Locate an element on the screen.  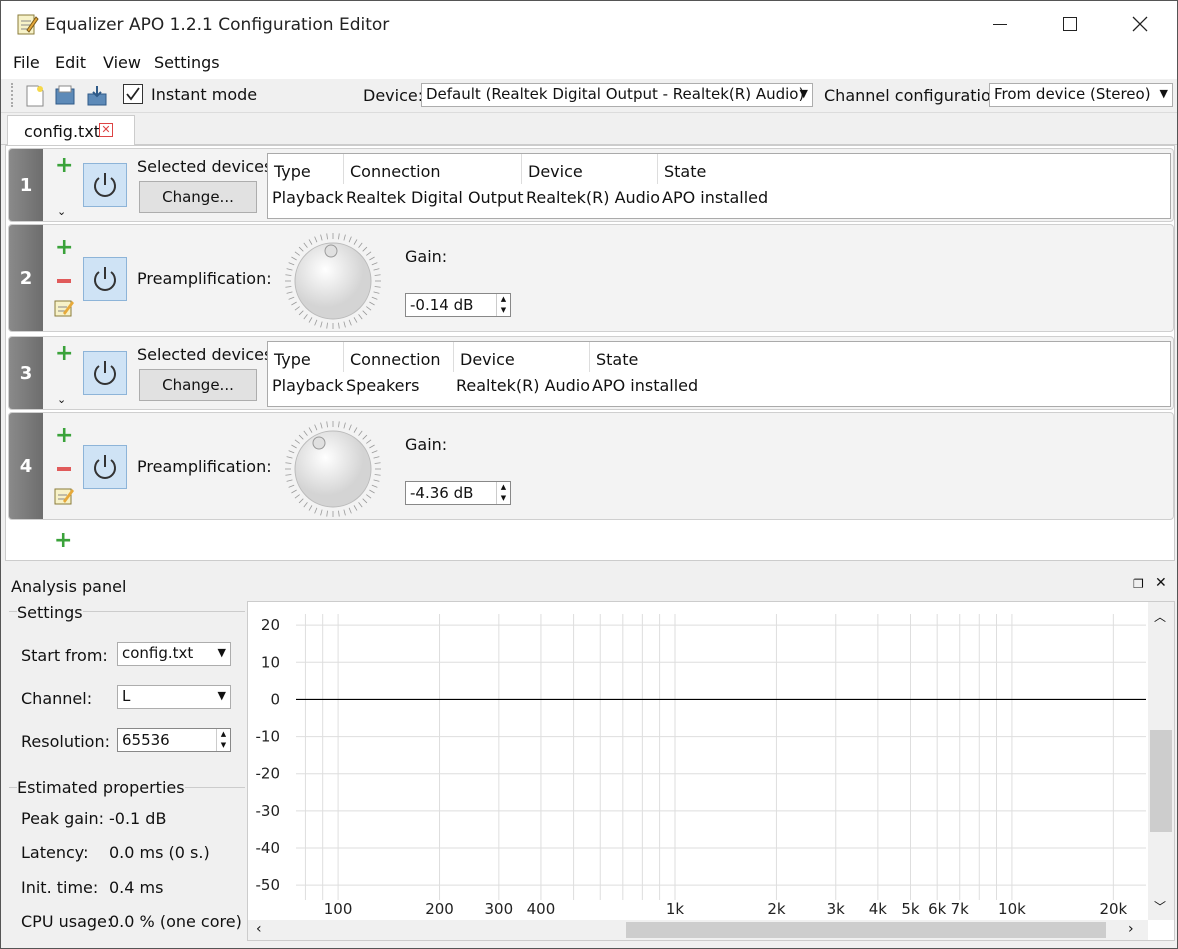
row-number: 3 is located at coordinates (26, 373).